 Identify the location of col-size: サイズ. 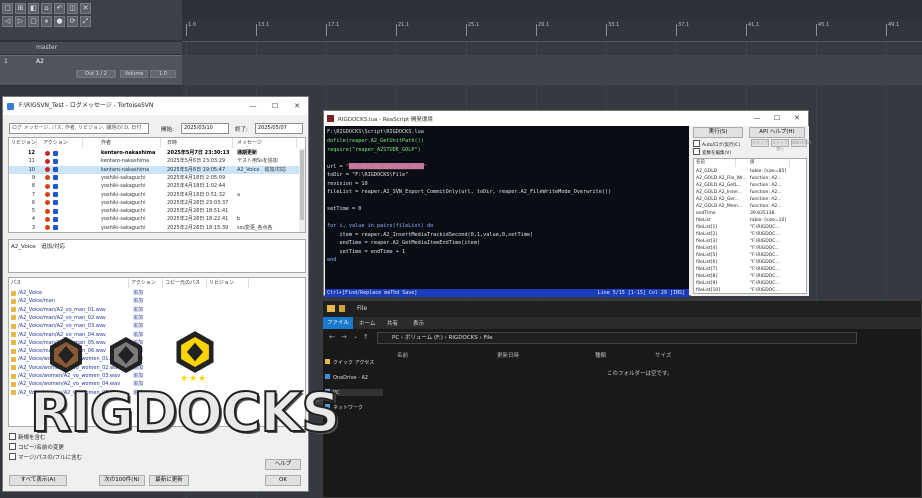
(663, 355).